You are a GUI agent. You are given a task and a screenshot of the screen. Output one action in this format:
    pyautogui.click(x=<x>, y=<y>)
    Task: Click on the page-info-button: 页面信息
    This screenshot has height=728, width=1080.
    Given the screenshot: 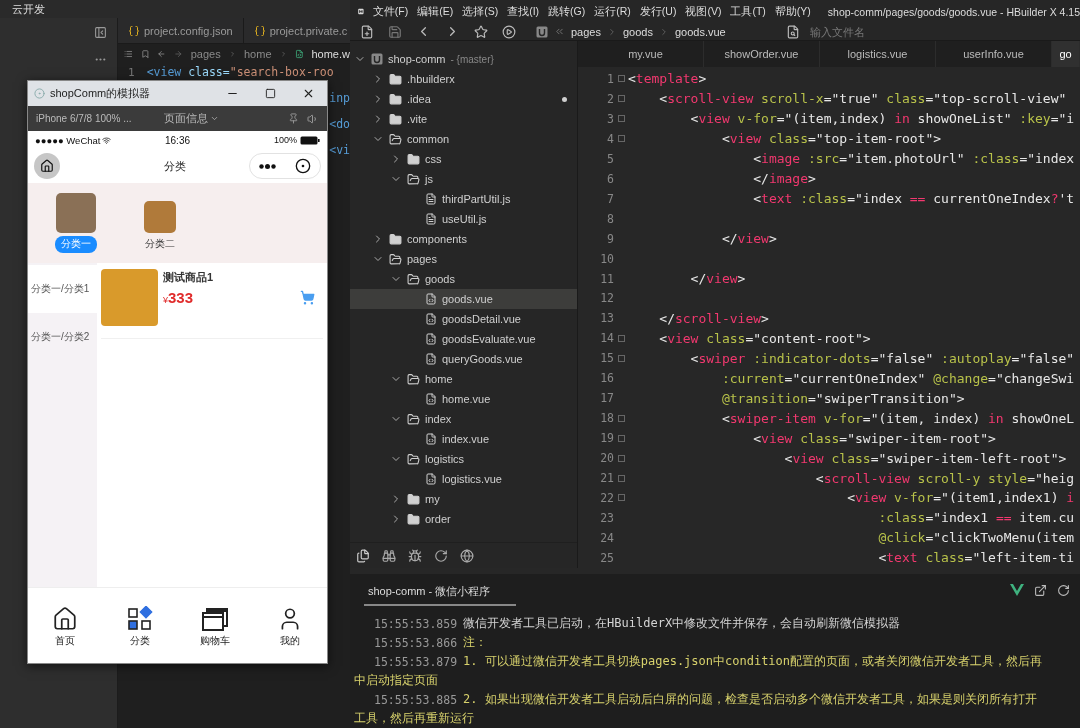 What is the action you would take?
    pyautogui.click(x=222, y=118)
    